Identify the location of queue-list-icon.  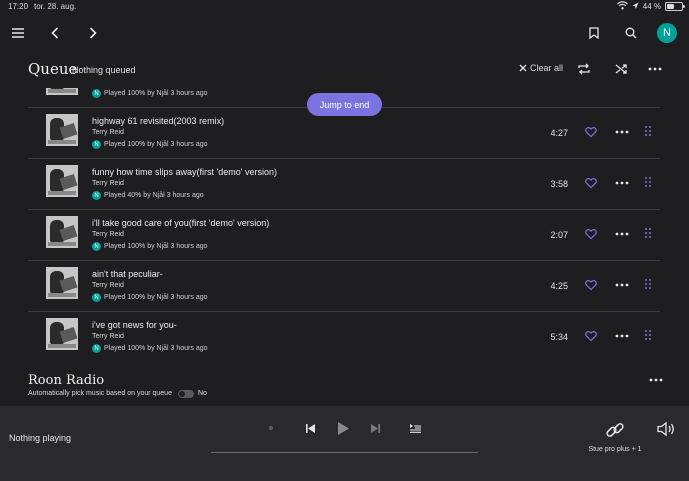
(415, 428).